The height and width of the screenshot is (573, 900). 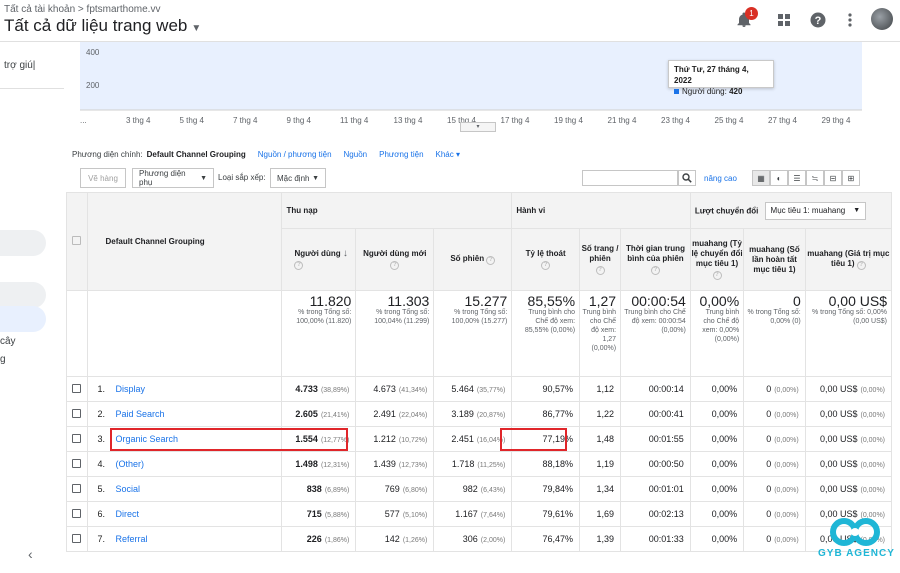 What do you see at coordinates (173, 178) in the screenshot?
I see `secondary-dimension-select: Phương diện phụ ▼` at bounding box center [173, 178].